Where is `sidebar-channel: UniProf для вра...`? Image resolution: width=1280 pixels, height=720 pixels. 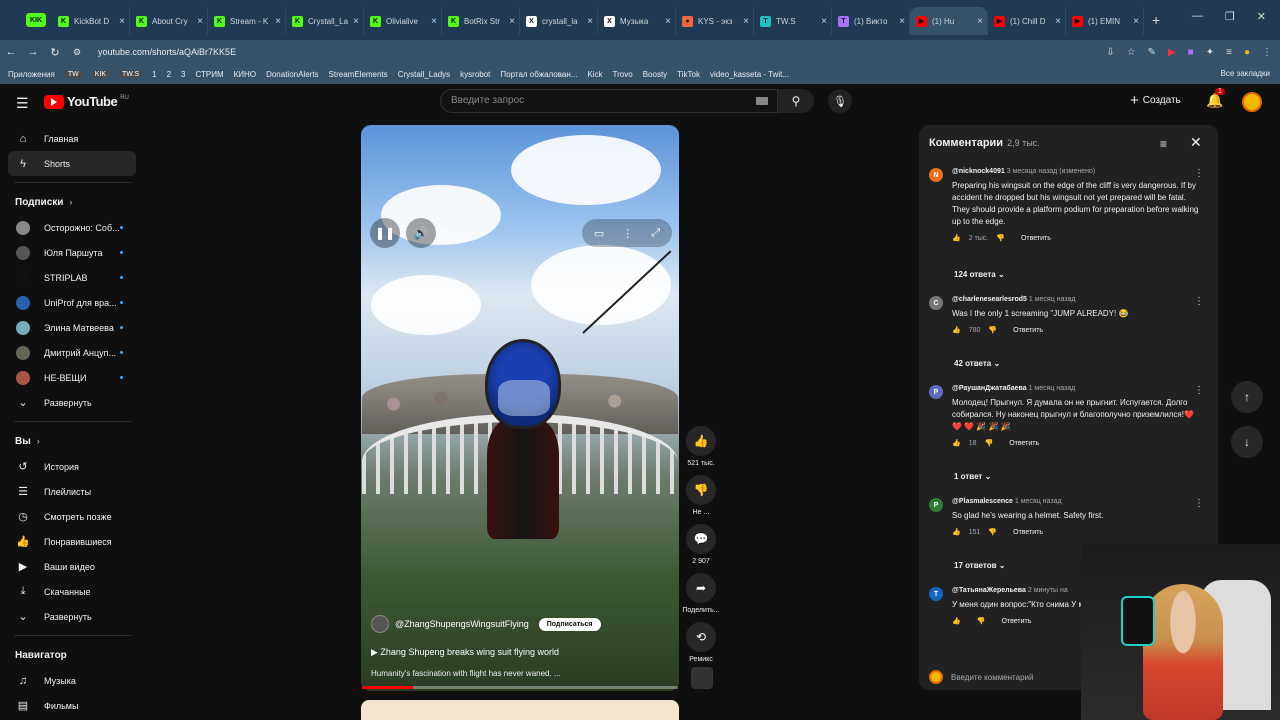
sidebar-channel: UniProf для вра... is located at coordinates (72, 302).